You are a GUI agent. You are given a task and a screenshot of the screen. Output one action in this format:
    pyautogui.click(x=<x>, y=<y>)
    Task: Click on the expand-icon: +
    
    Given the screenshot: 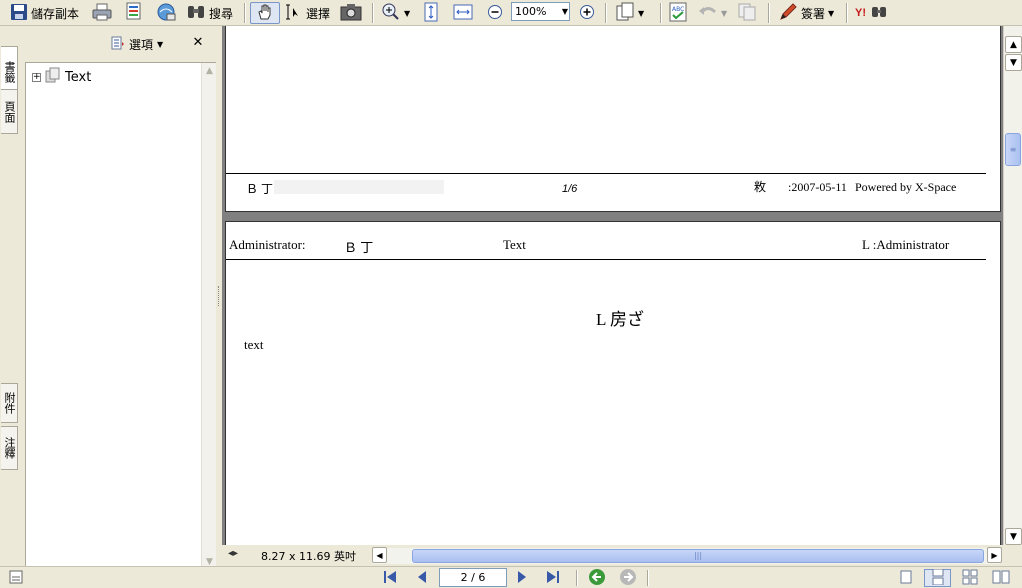 What is the action you would take?
    pyautogui.click(x=36, y=77)
    